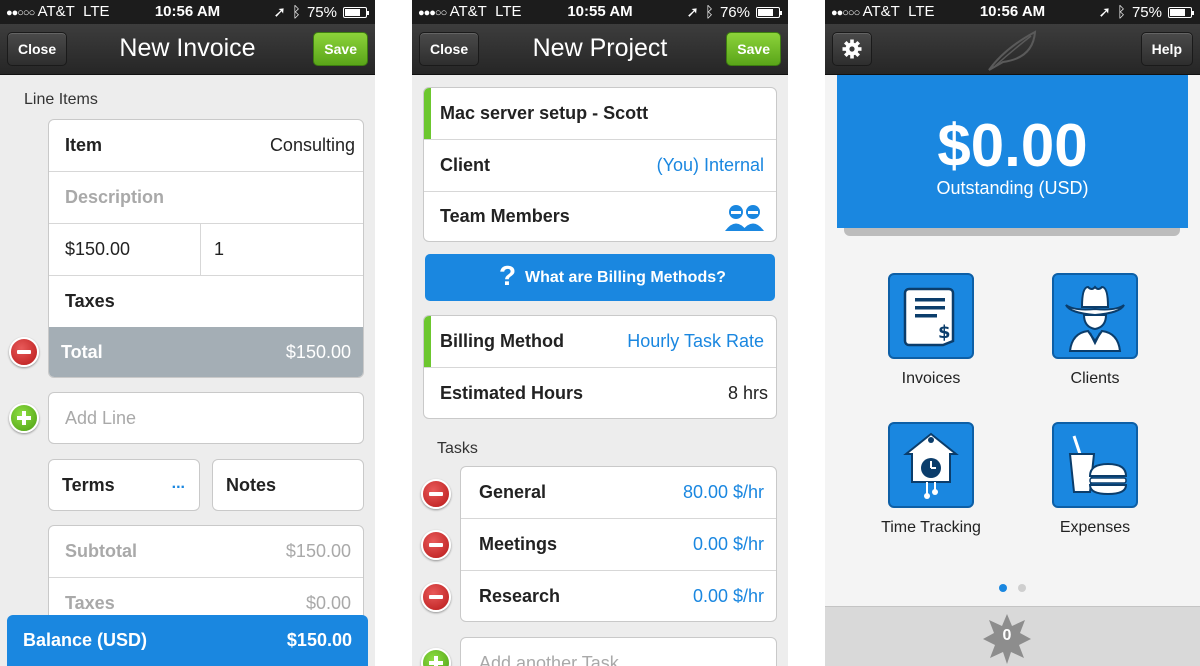  What do you see at coordinates (436, 657) in the screenshot?
I see `add-task-icon` at bounding box center [436, 657].